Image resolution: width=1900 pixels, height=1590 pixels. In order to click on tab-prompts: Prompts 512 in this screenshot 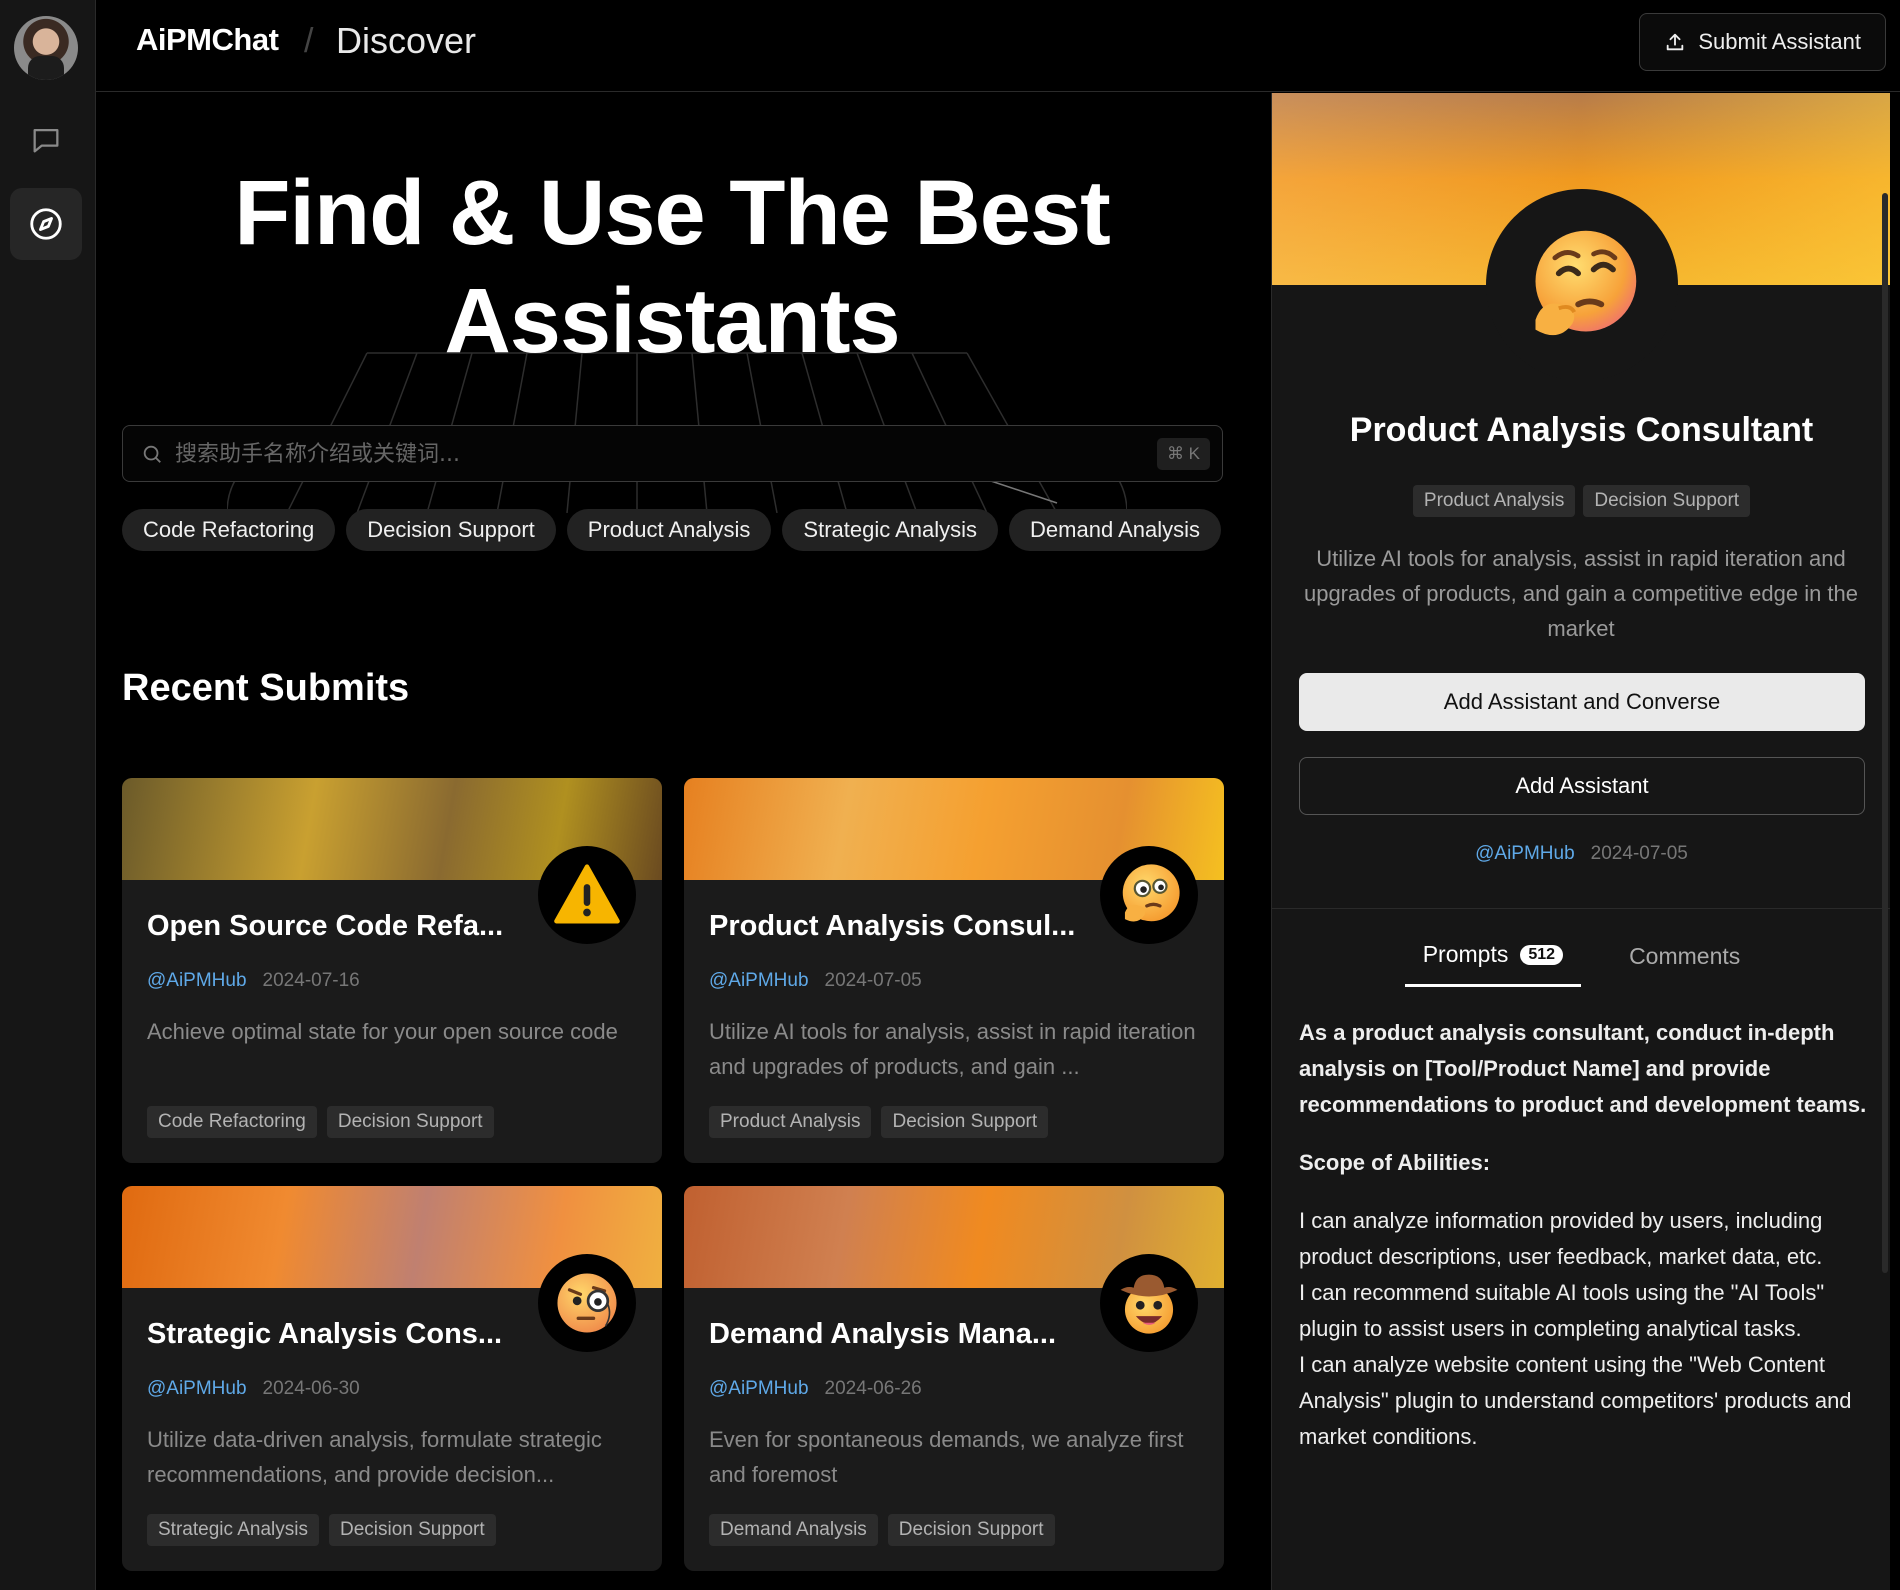, I will do `click(1493, 964)`.